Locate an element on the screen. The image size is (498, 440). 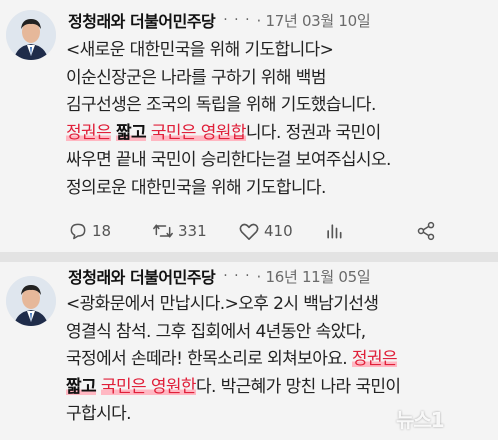
like-button: 410 is located at coordinates (281, 231).